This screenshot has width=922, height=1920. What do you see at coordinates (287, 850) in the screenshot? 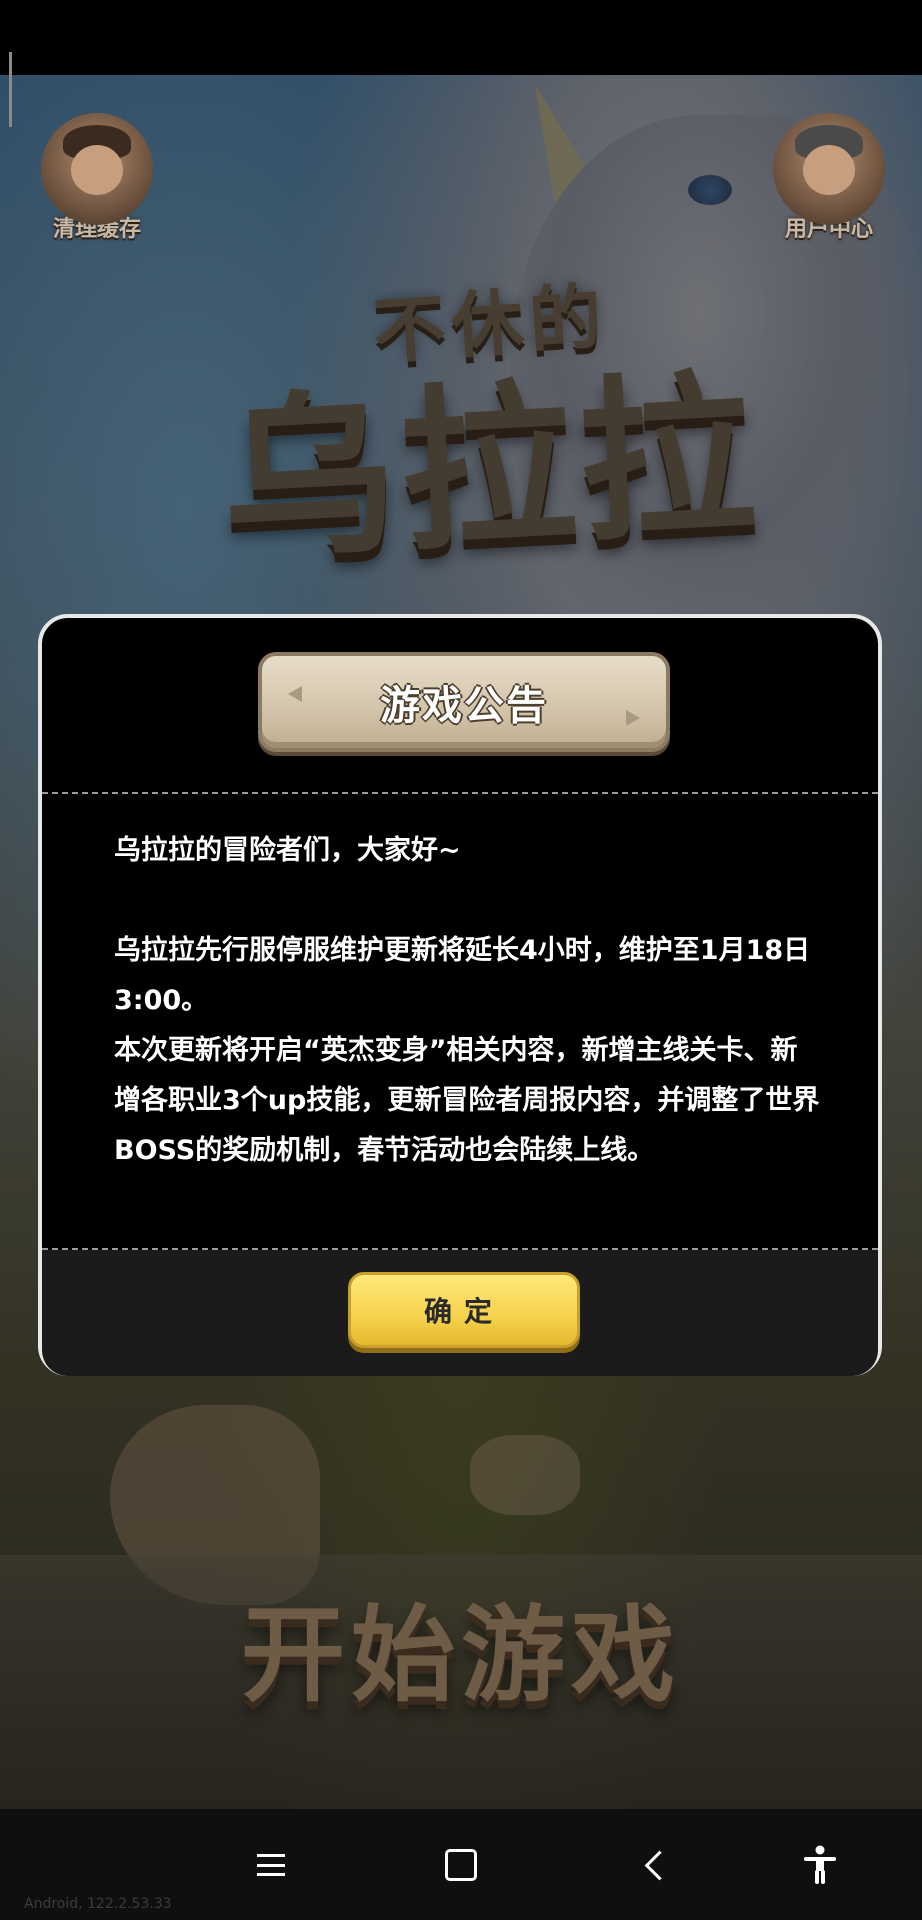
I see `notice-greeting: 乌拉拉的冒险者们，大家好~` at bounding box center [287, 850].